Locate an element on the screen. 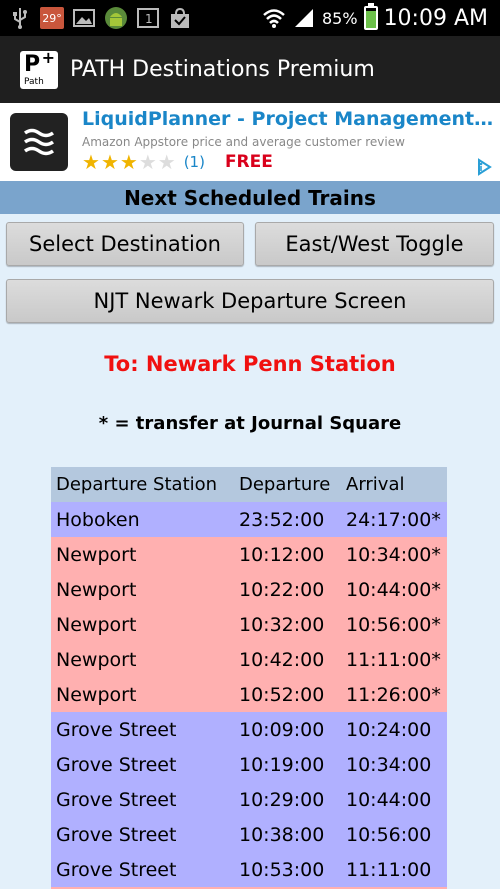 This screenshot has height=889, width=500. departure-cell: 10:32:00 is located at coordinates (282, 624).